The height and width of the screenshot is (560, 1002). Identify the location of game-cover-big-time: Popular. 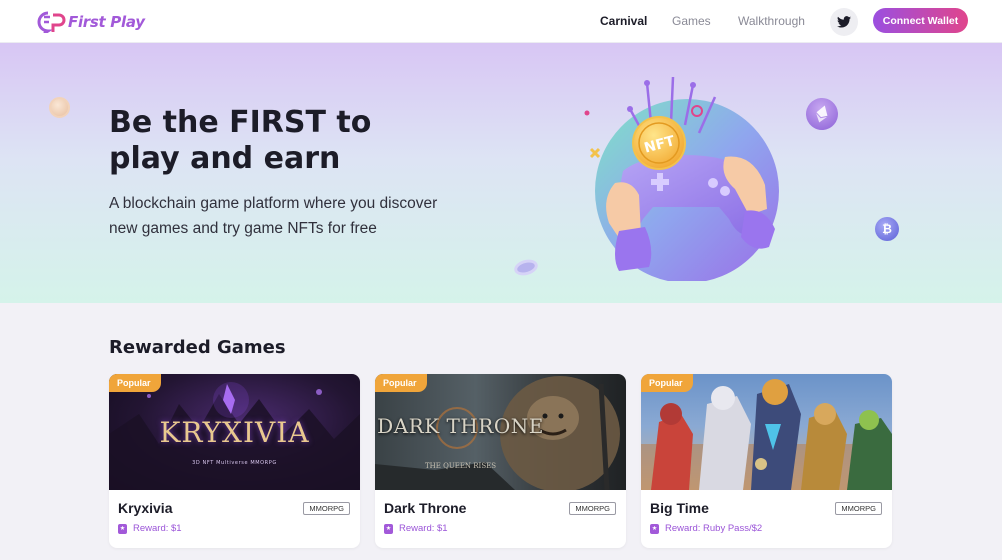
(766, 432).